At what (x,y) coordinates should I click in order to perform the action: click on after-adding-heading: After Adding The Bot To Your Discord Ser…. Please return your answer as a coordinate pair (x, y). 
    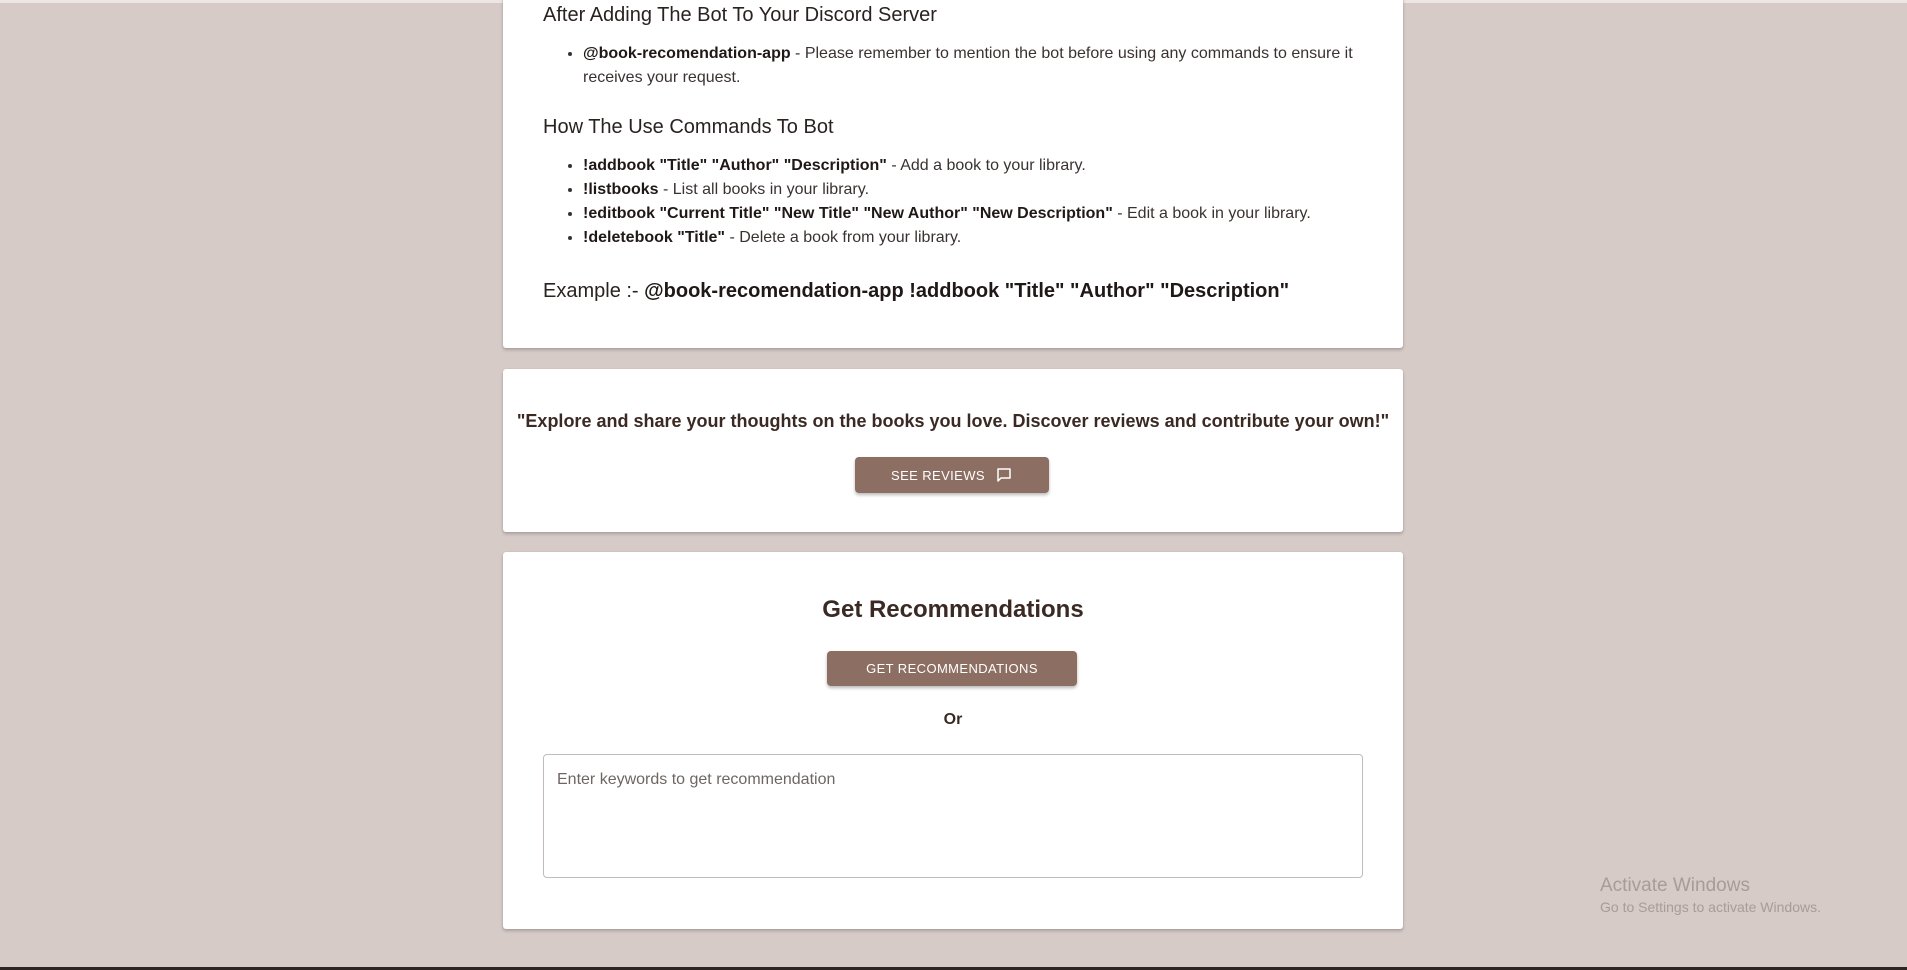
    Looking at the image, I should click on (740, 15).